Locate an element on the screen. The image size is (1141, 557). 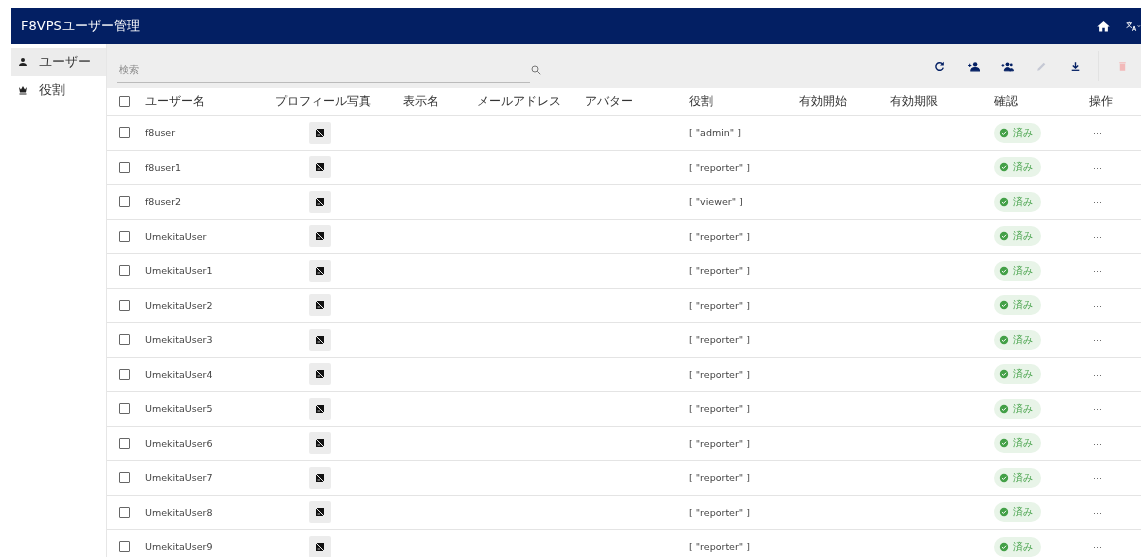
column-header: アバター is located at coordinates (609, 101).